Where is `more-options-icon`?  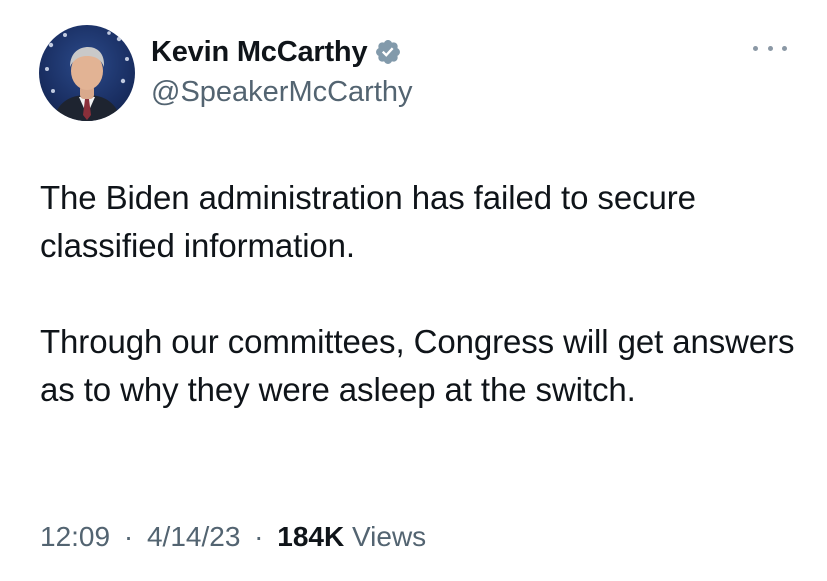 more-options-icon is located at coordinates (770, 48).